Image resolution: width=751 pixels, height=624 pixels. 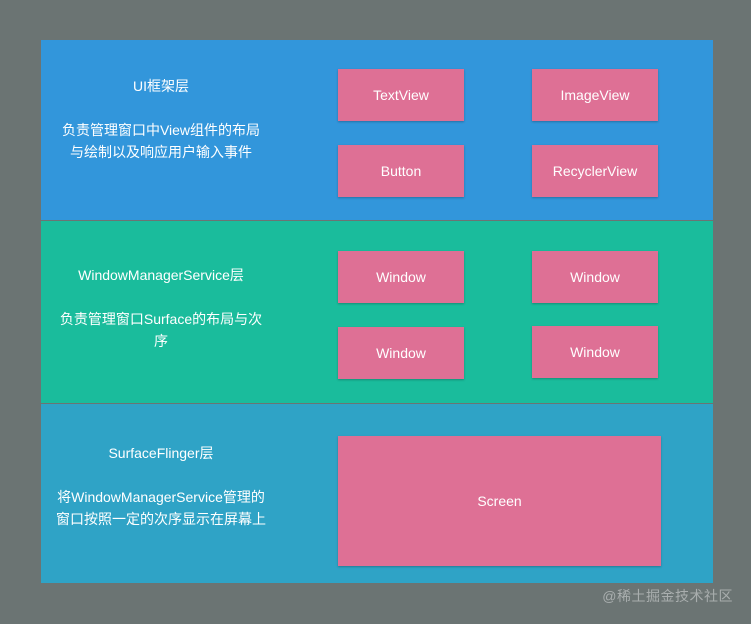 I want to click on button-box: Button, so click(x=401, y=171).